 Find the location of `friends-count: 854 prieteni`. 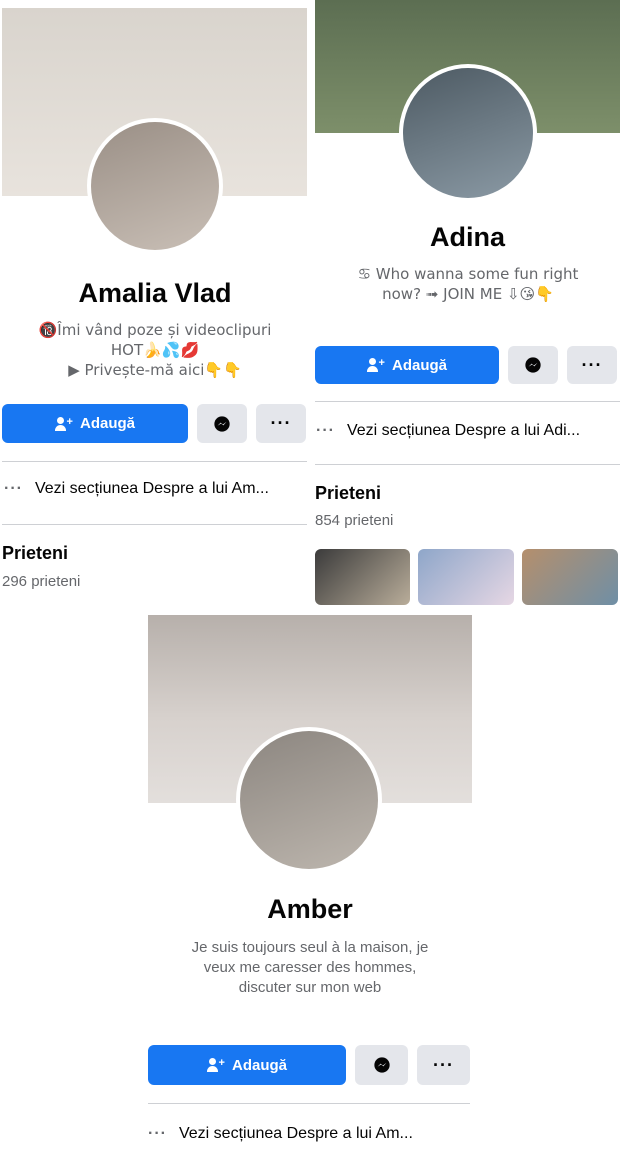

friends-count: 854 prieteni is located at coordinates (354, 520).